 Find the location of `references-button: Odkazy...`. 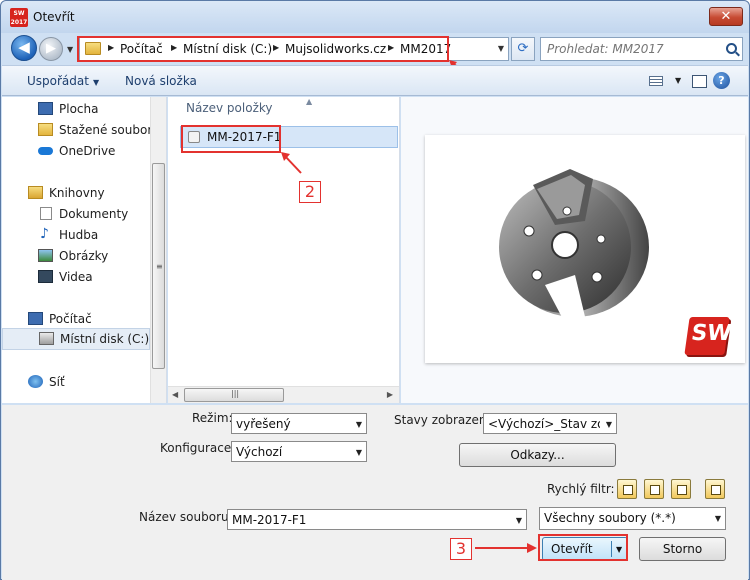

references-button: Odkazy... is located at coordinates (537, 455).